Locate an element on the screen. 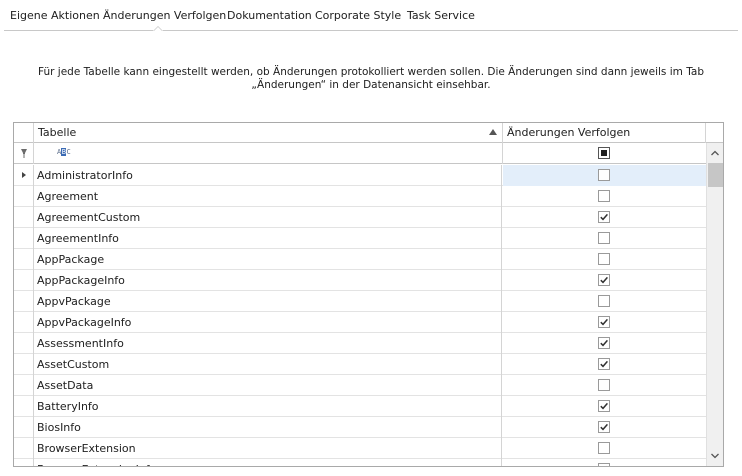  table-name-cell: AppvPackage is located at coordinates (268, 301).